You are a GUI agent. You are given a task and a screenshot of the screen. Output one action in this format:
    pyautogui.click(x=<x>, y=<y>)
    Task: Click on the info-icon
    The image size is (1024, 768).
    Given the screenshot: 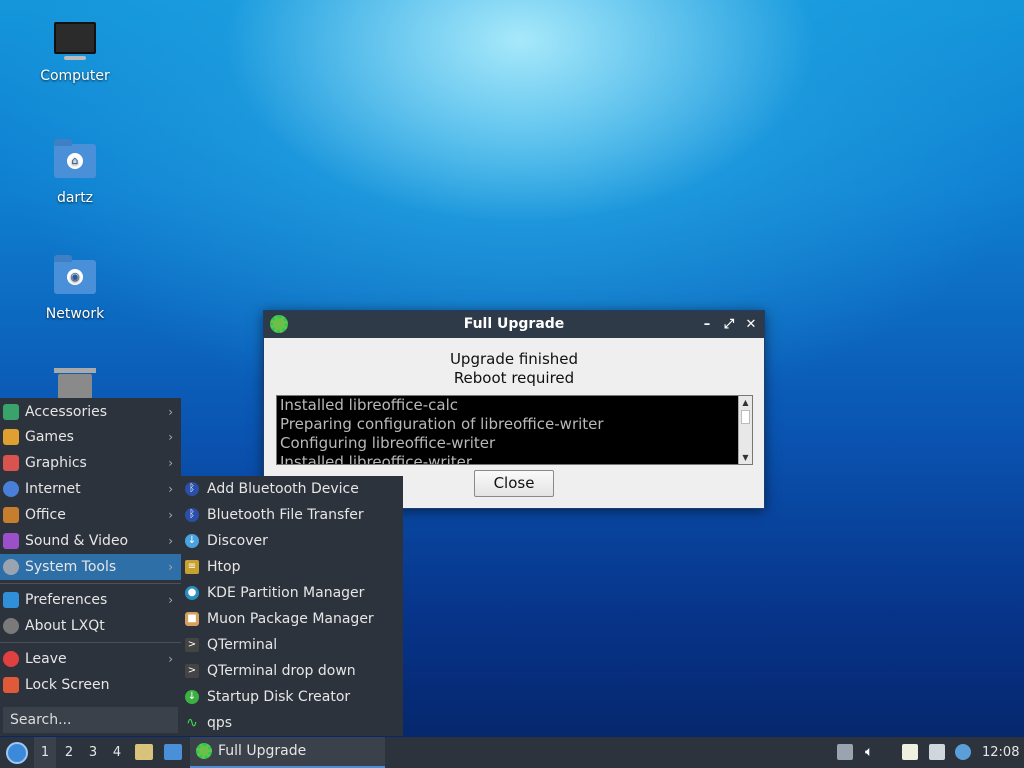 What is the action you would take?
    pyautogui.click(x=11, y=626)
    